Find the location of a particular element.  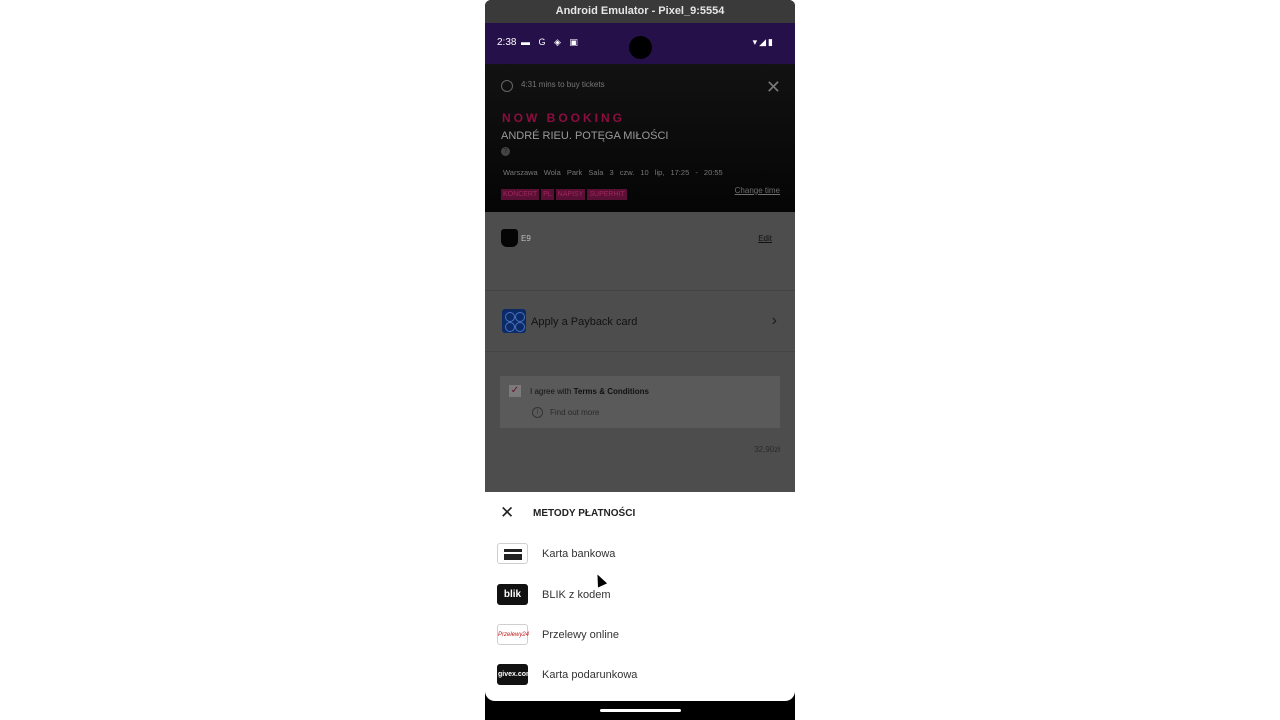

payment-method-card: Karta bankowa is located at coordinates (642, 555).